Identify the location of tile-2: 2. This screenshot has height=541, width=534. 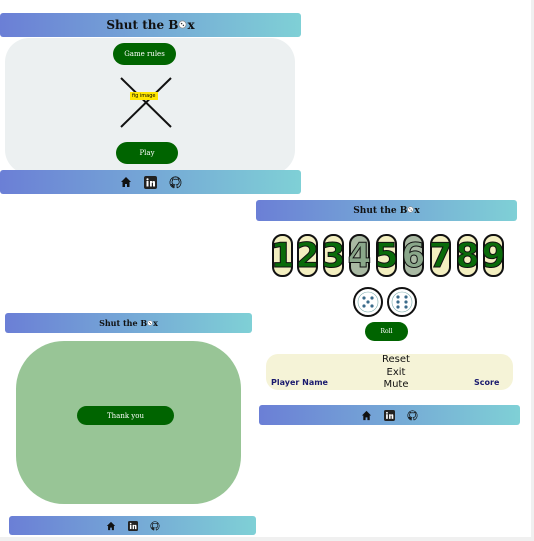
(307, 255).